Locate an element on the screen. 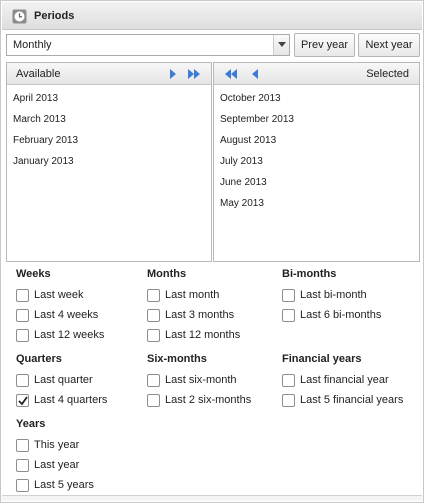 This screenshot has width=424, height=503. option-last-6-bi-months: Last 6 bi-months is located at coordinates (351, 317).